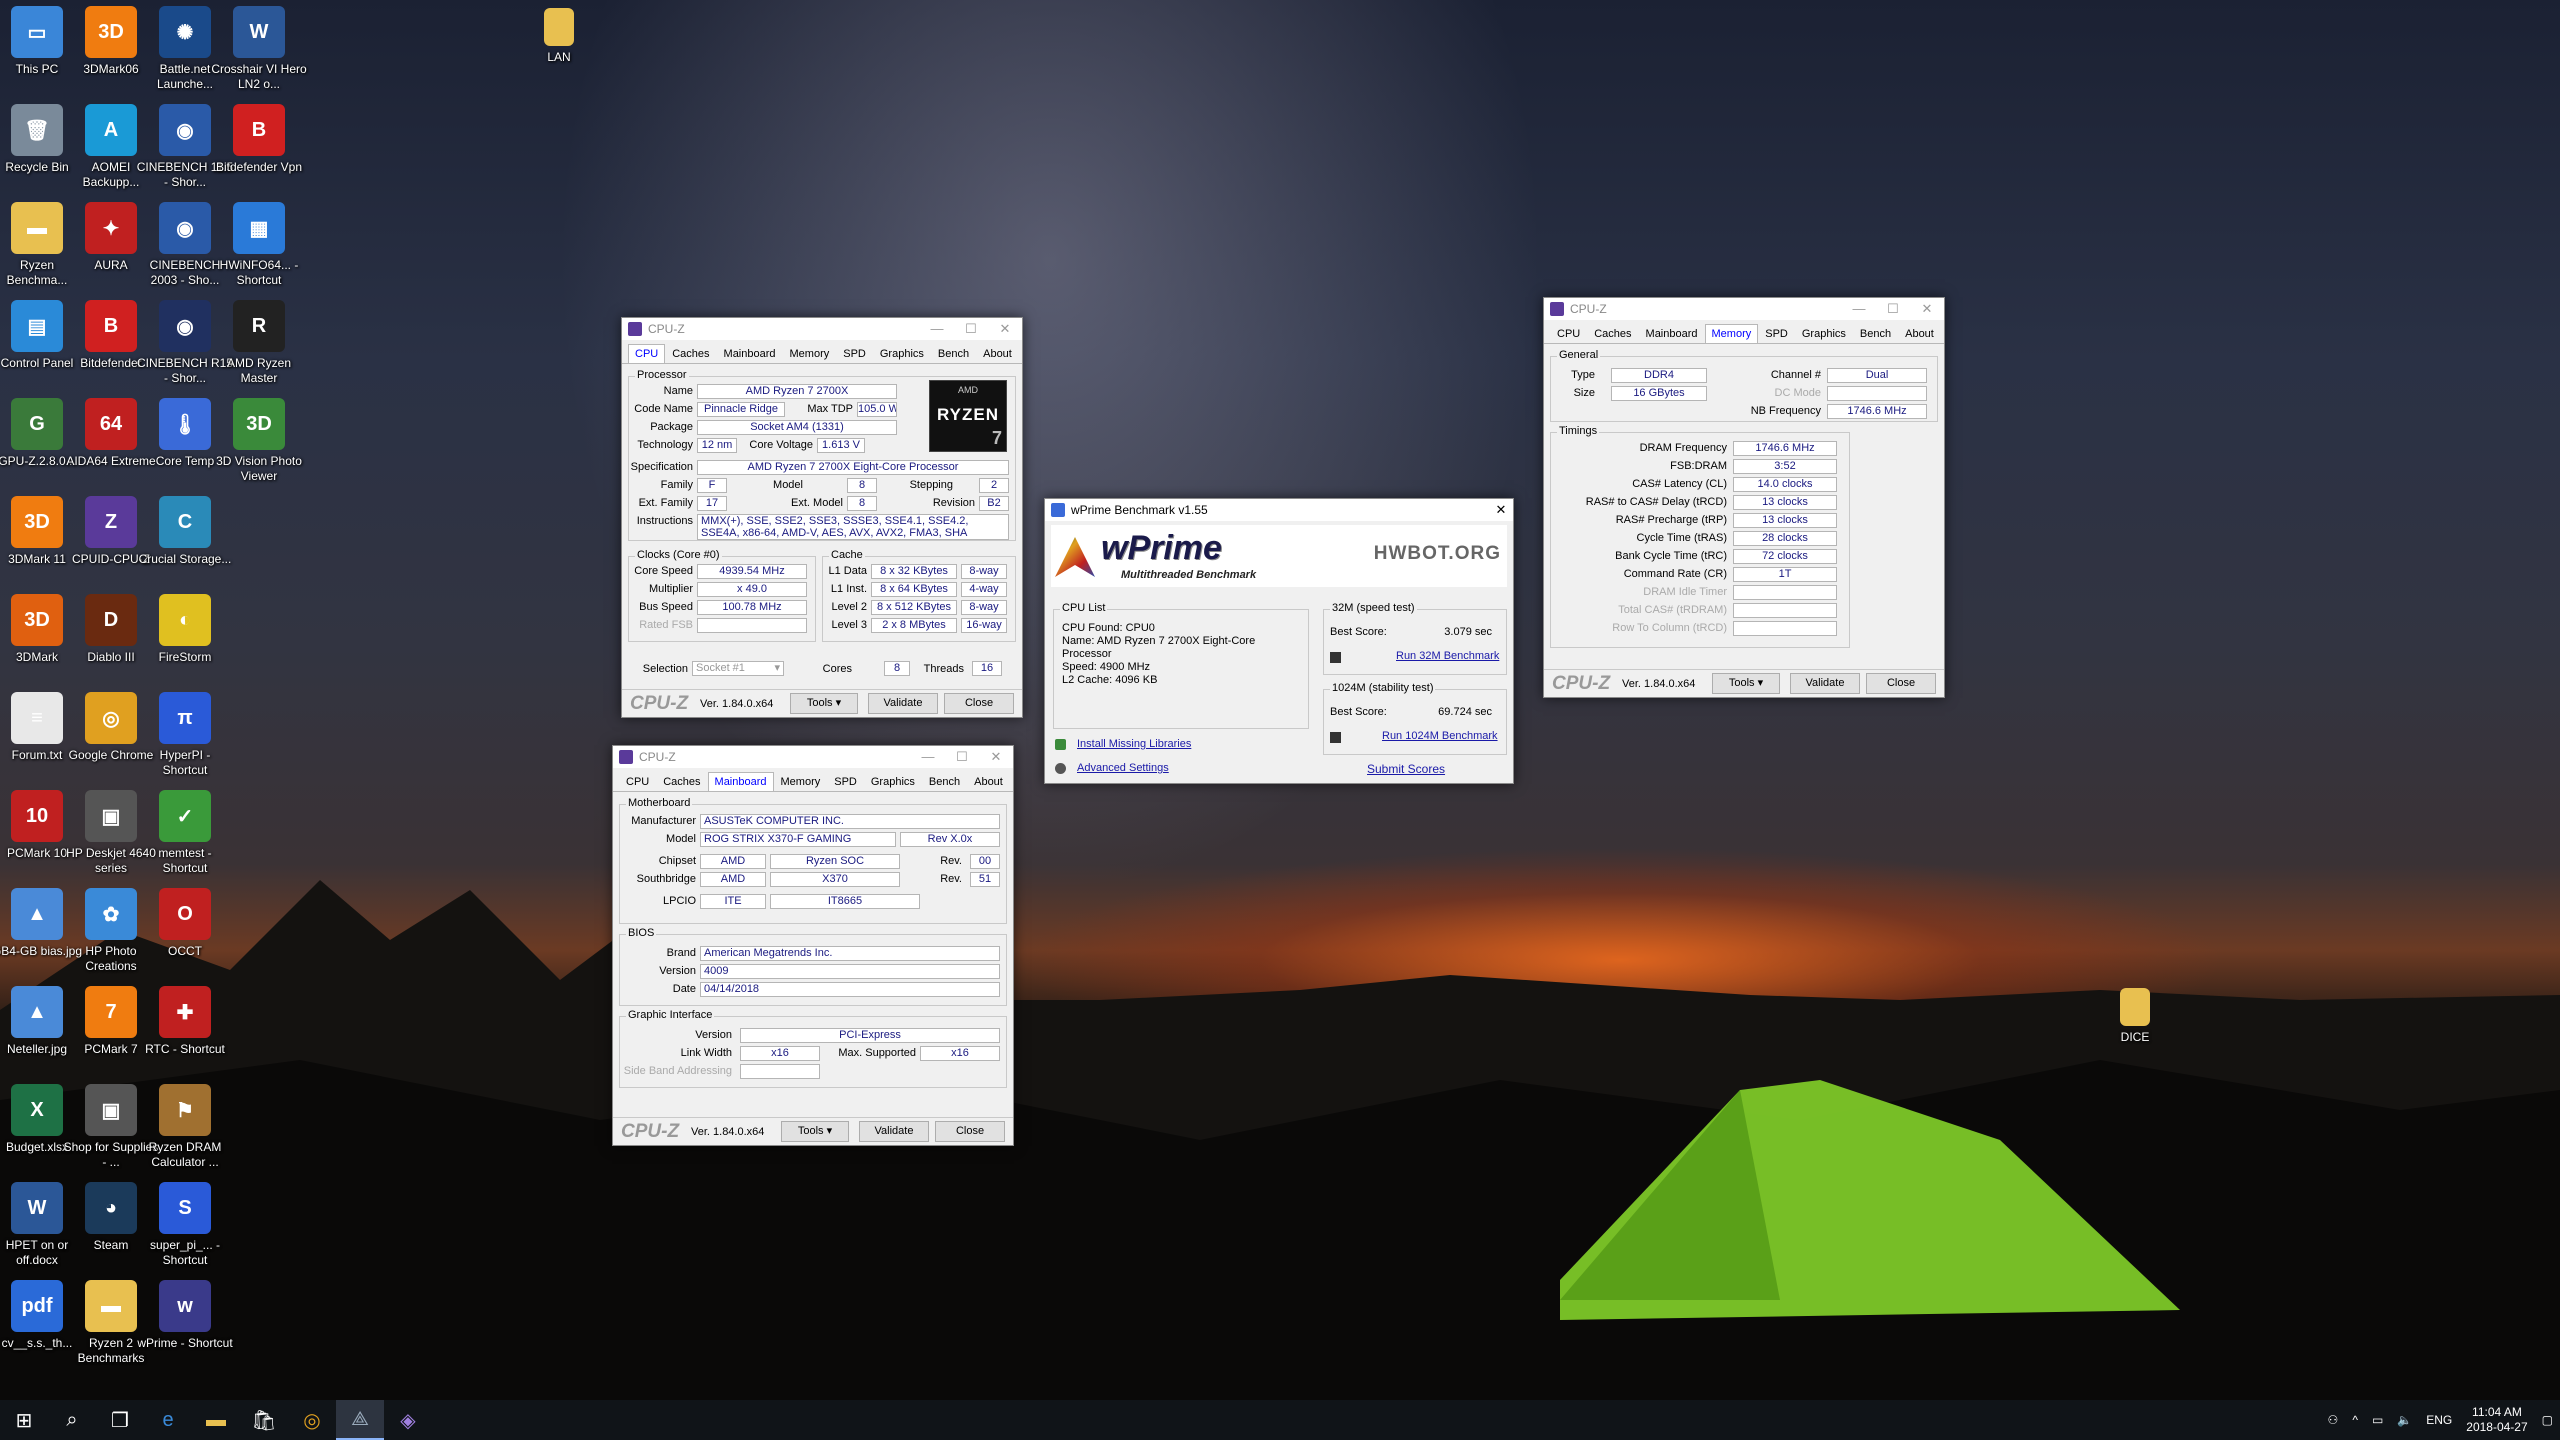 The width and height of the screenshot is (2560, 1440). Describe the element at coordinates (185, 1021) in the screenshot. I see `desktop-icon: ✚ RTC - Shortcut` at that location.